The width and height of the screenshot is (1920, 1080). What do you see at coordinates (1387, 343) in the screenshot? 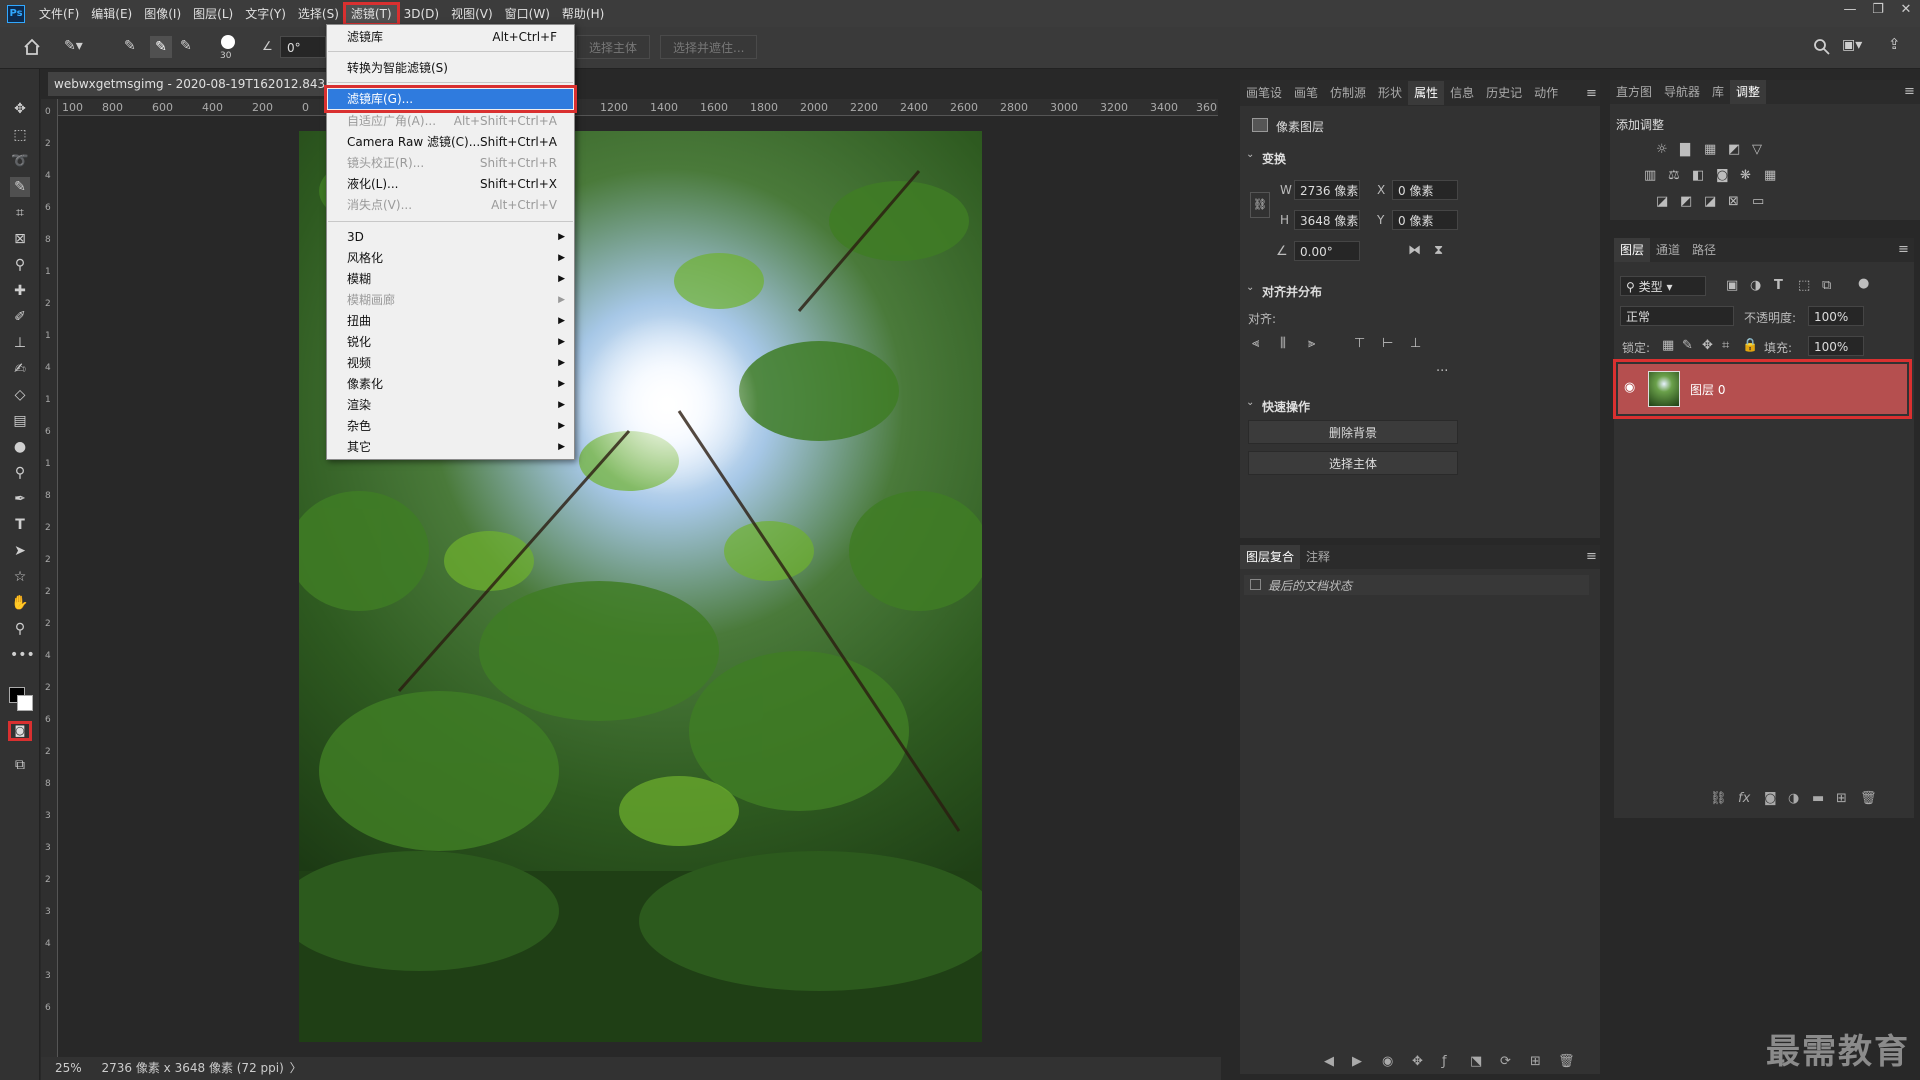
I see `align-middle-v-icon: ⊢` at bounding box center [1387, 343].